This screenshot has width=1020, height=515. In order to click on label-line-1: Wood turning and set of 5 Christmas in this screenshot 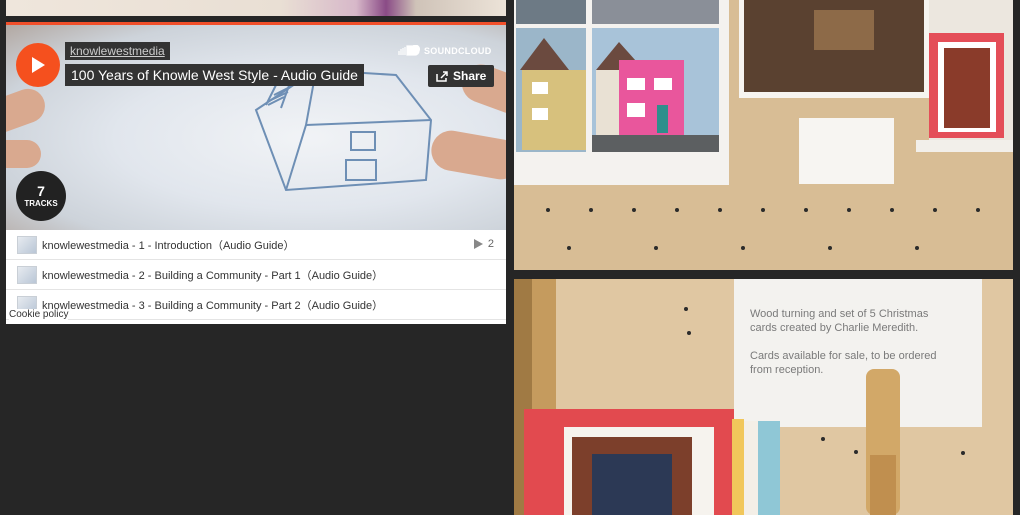, I will do `click(839, 314)`.